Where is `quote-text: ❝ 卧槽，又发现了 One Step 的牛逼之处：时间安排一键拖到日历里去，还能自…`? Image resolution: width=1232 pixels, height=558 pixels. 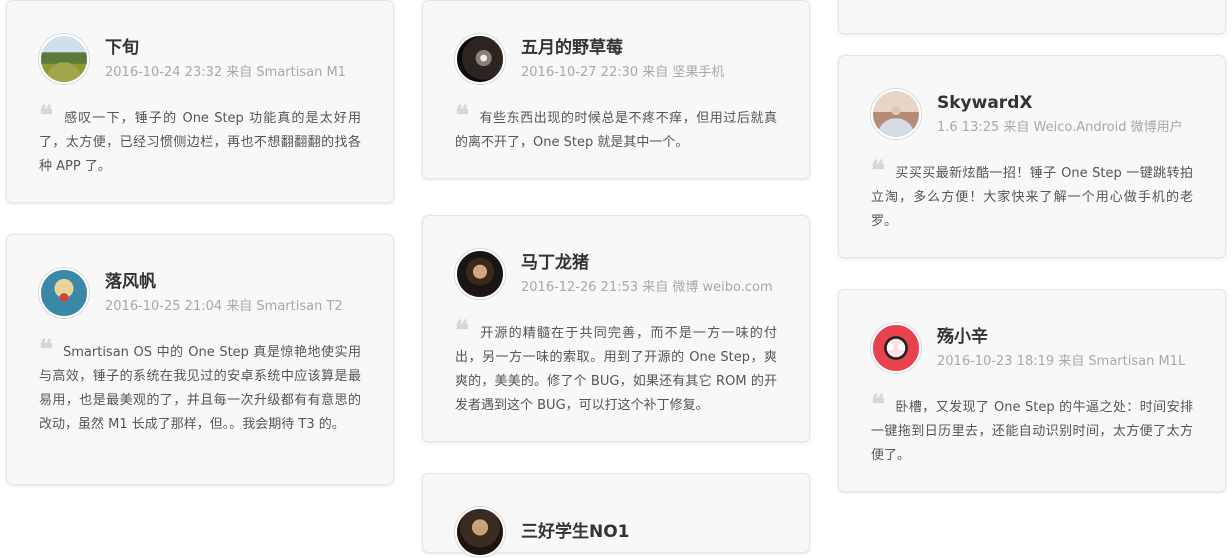 quote-text: ❝ 卧槽，又发现了 One Step 的牛逼之处：时间安排一键拖到日历里去，还能自… is located at coordinates (1032, 426).